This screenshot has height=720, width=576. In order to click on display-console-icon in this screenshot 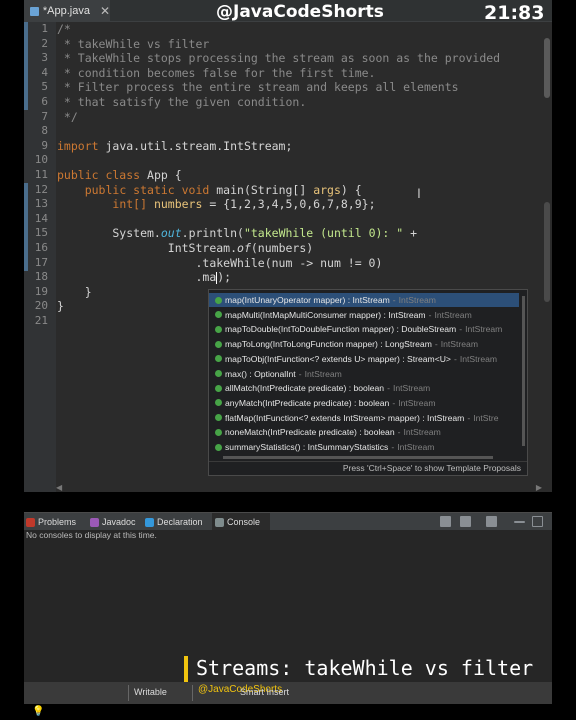, I will do `click(465, 521)`.